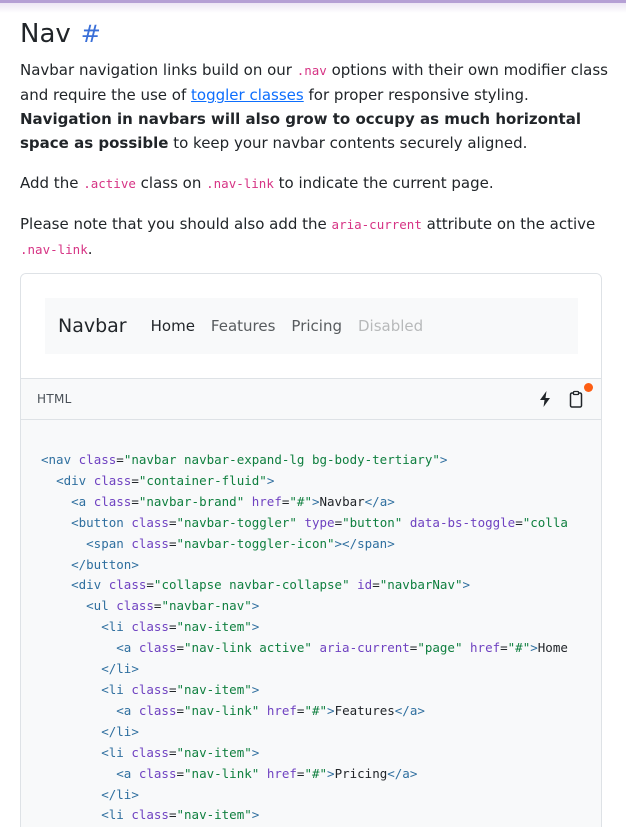 This screenshot has height=827, width=626. I want to click on nav-link-features: Features, so click(243, 326).